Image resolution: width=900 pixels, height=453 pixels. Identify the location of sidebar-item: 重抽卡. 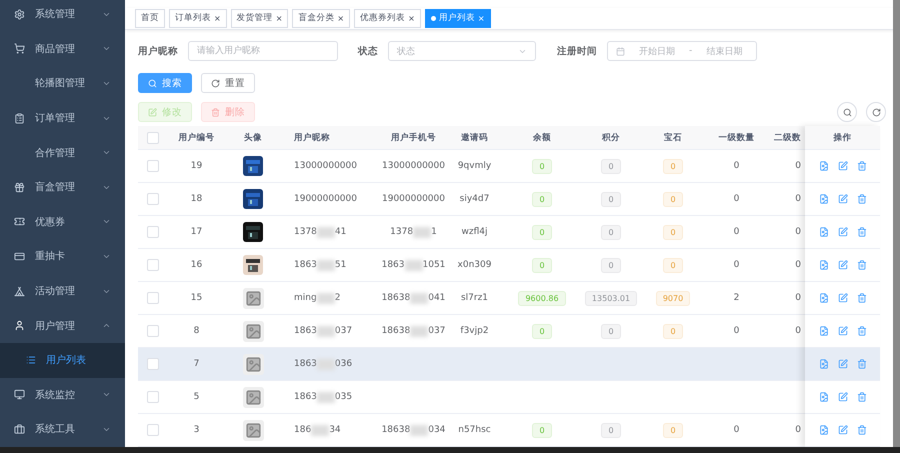
(62, 256).